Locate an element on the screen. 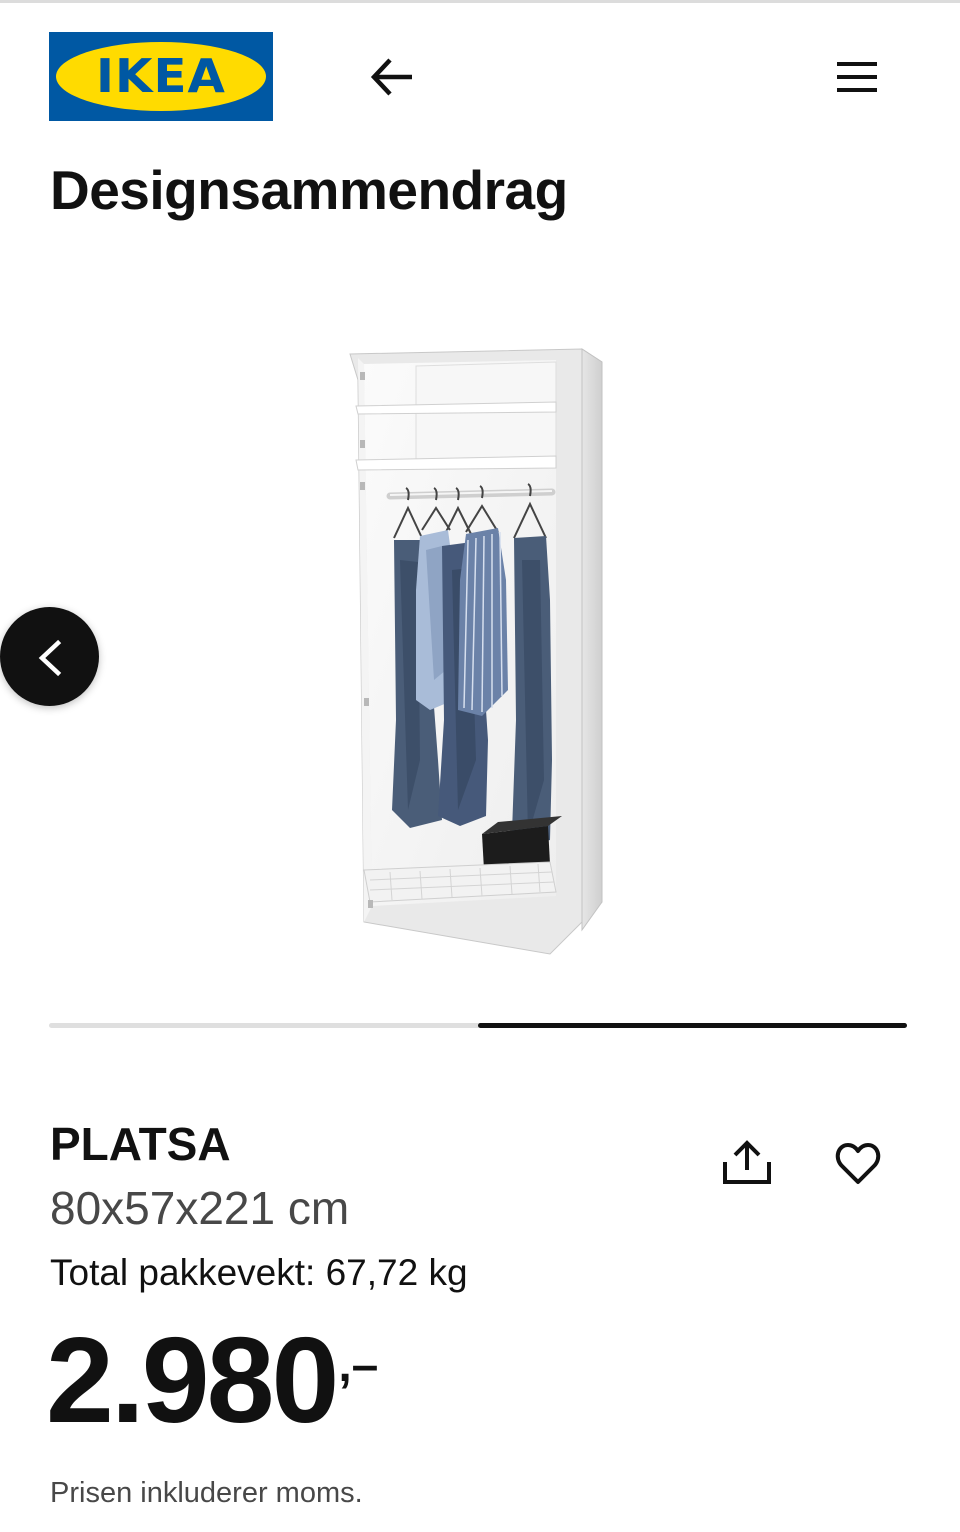 Image resolution: width=960 pixels, height=1532 pixels. carousel-prev-button is located at coordinates (49, 656).